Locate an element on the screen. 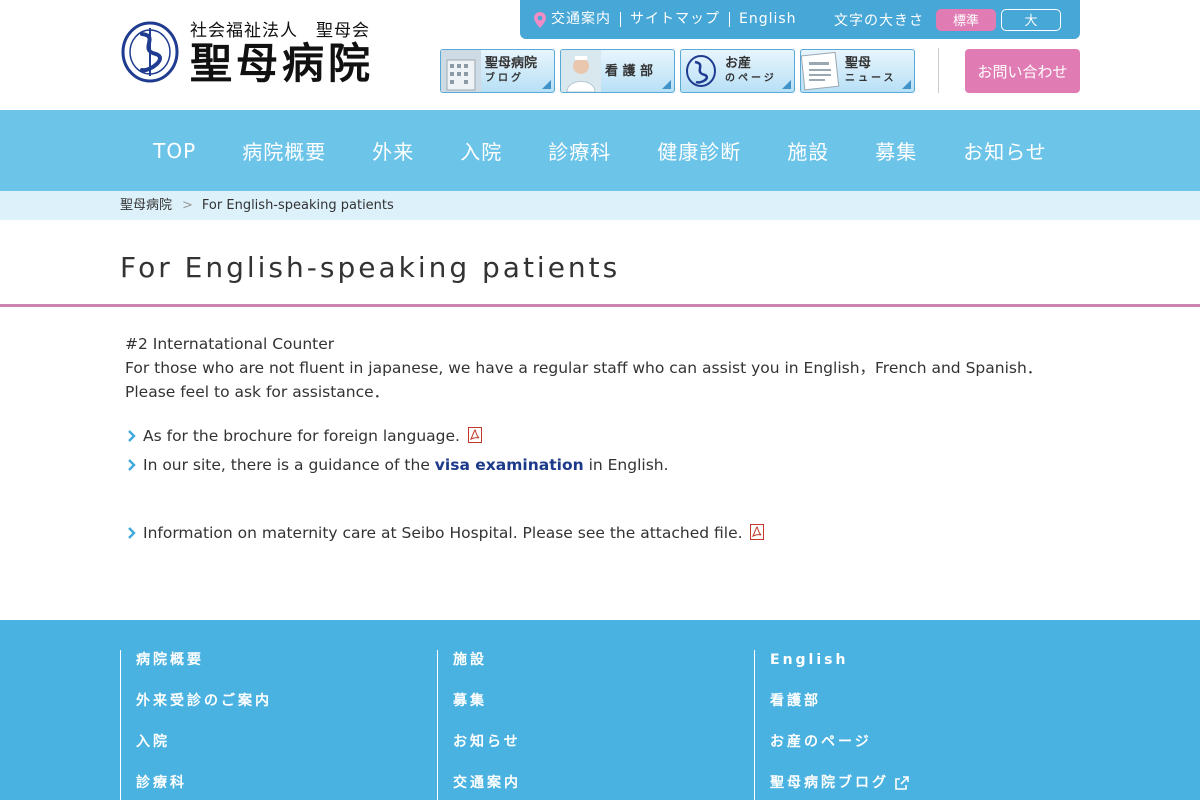  seibo-emblem-icon is located at coordinates (150, 51).